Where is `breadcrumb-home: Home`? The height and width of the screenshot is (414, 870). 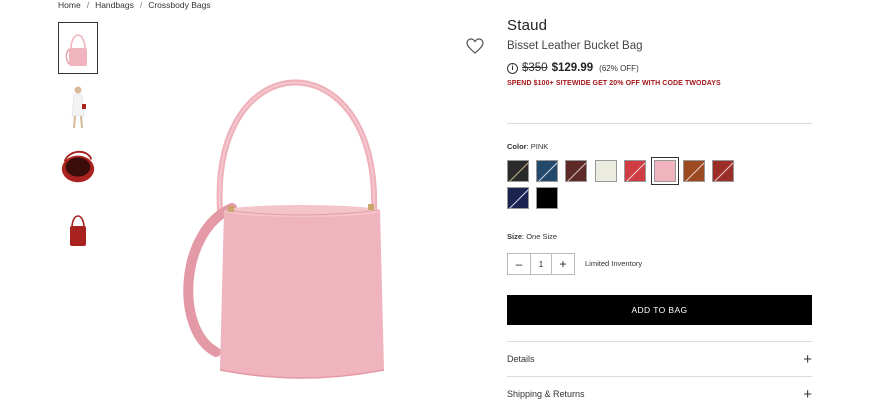 breadcrumb-home: Home is located at coordinates (69, 5).